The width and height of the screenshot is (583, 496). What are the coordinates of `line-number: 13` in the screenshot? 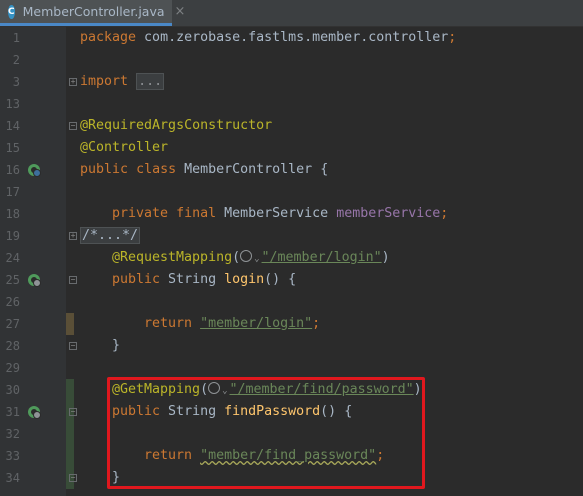 It's located at (12, 104).